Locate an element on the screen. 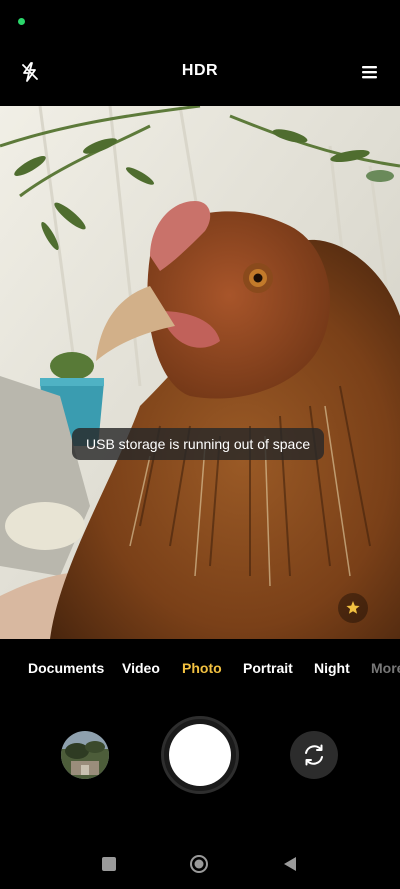 The height and width of the screenshot is (889, 400). shutter-button-inner is located at coordinates (200, 755).